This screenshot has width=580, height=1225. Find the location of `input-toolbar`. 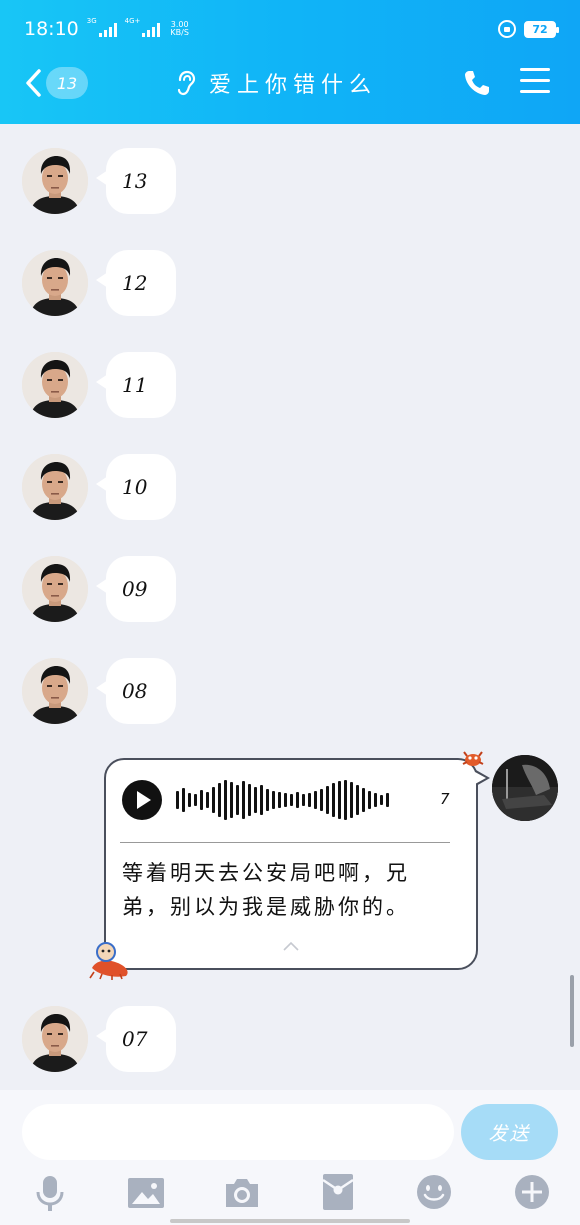

input-toolbar is located at coordinates (290, 1195).